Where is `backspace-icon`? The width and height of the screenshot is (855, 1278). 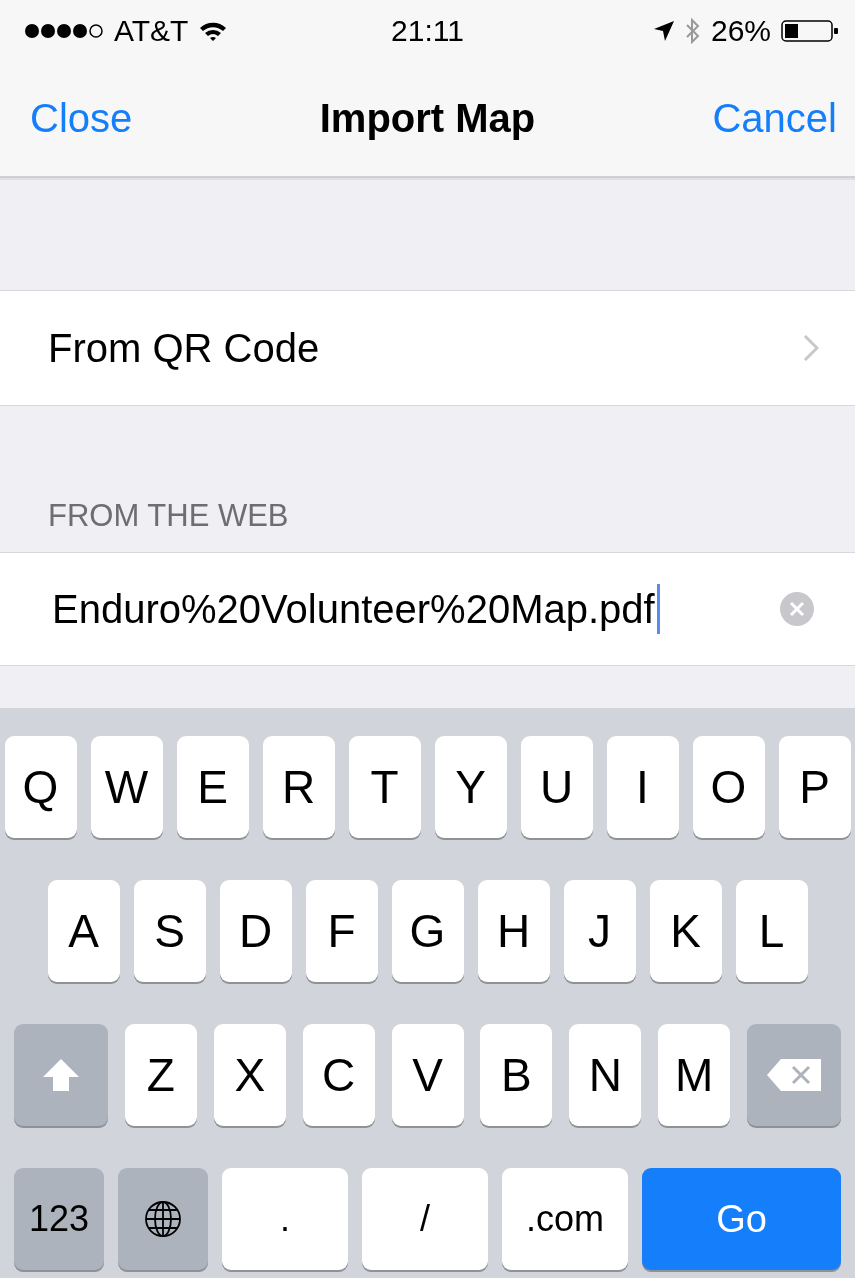 backspace-icon is located at coordinates (794, 1075).